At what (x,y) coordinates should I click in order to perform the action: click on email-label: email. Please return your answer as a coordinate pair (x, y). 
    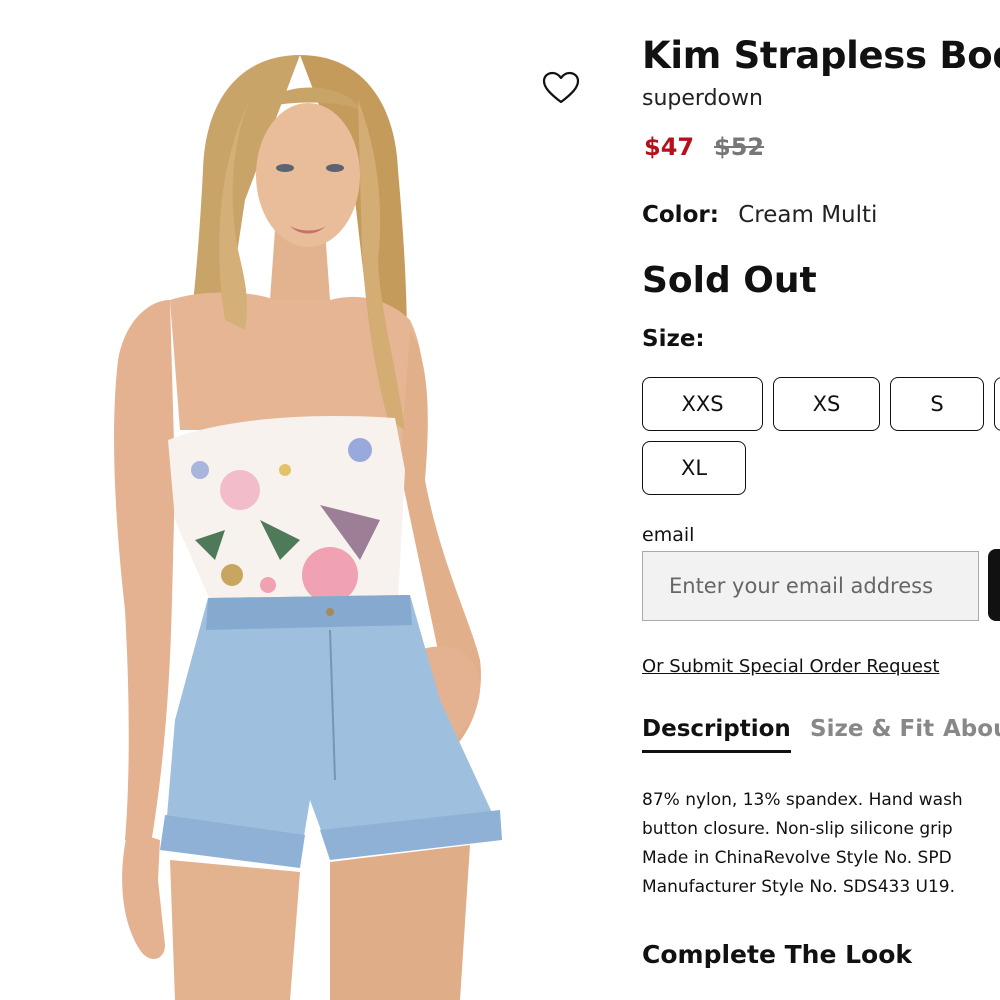
    Looking at the image, I should click on (668, 535).